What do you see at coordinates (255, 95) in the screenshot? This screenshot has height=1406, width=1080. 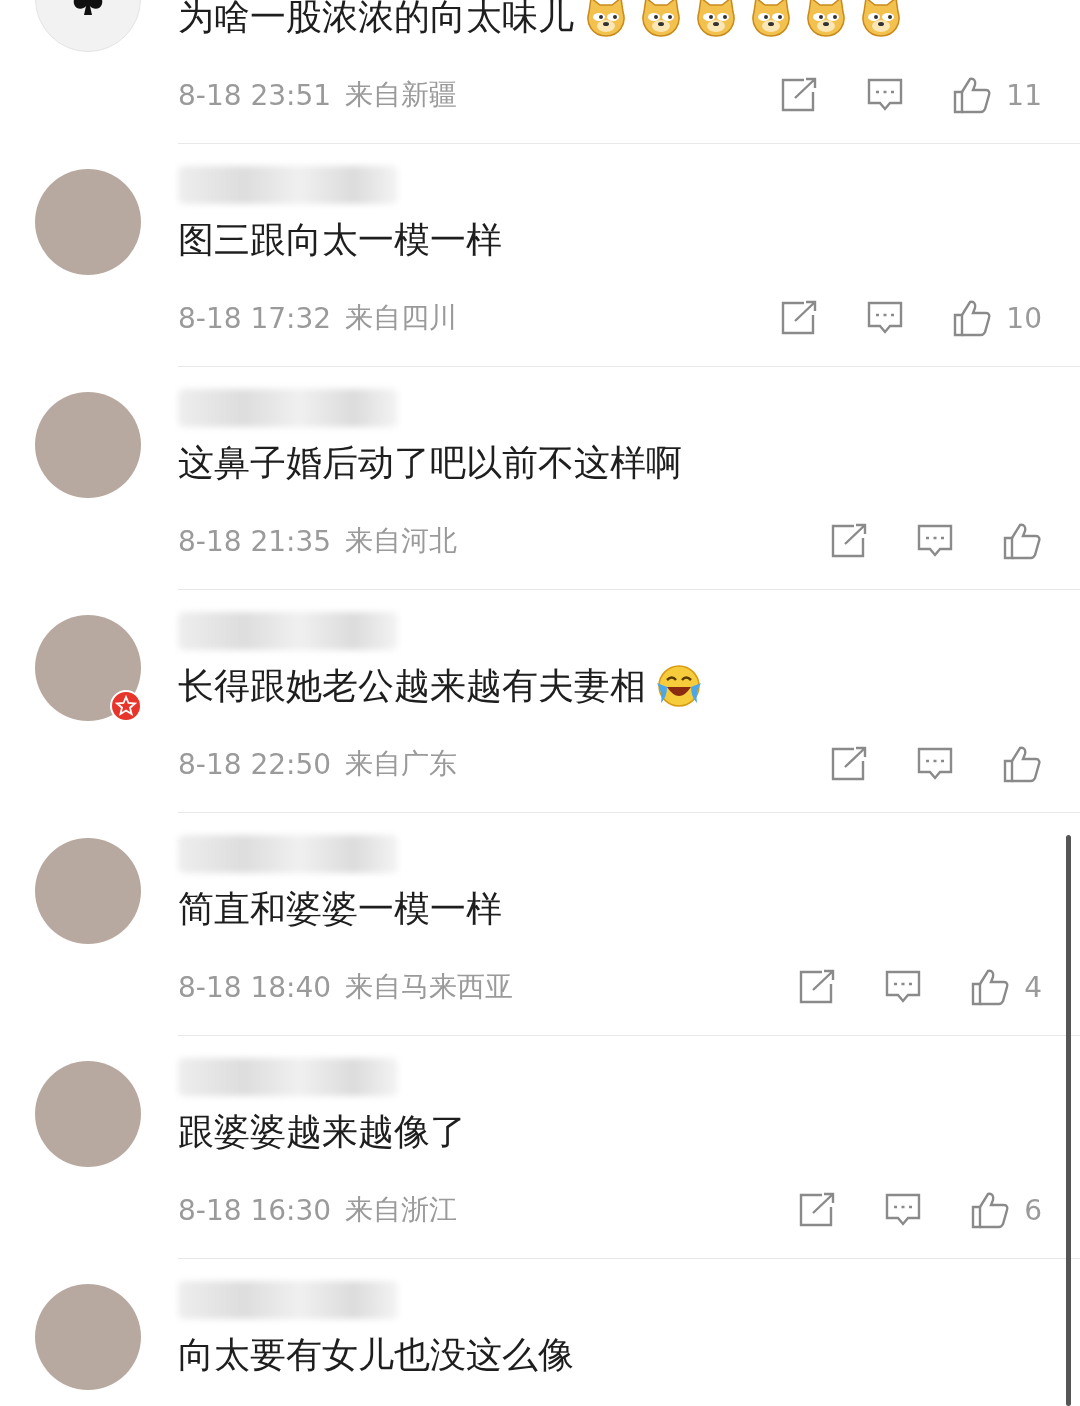 I see `comment-time: 8-18 23:51` at bounding box center [255, 95].